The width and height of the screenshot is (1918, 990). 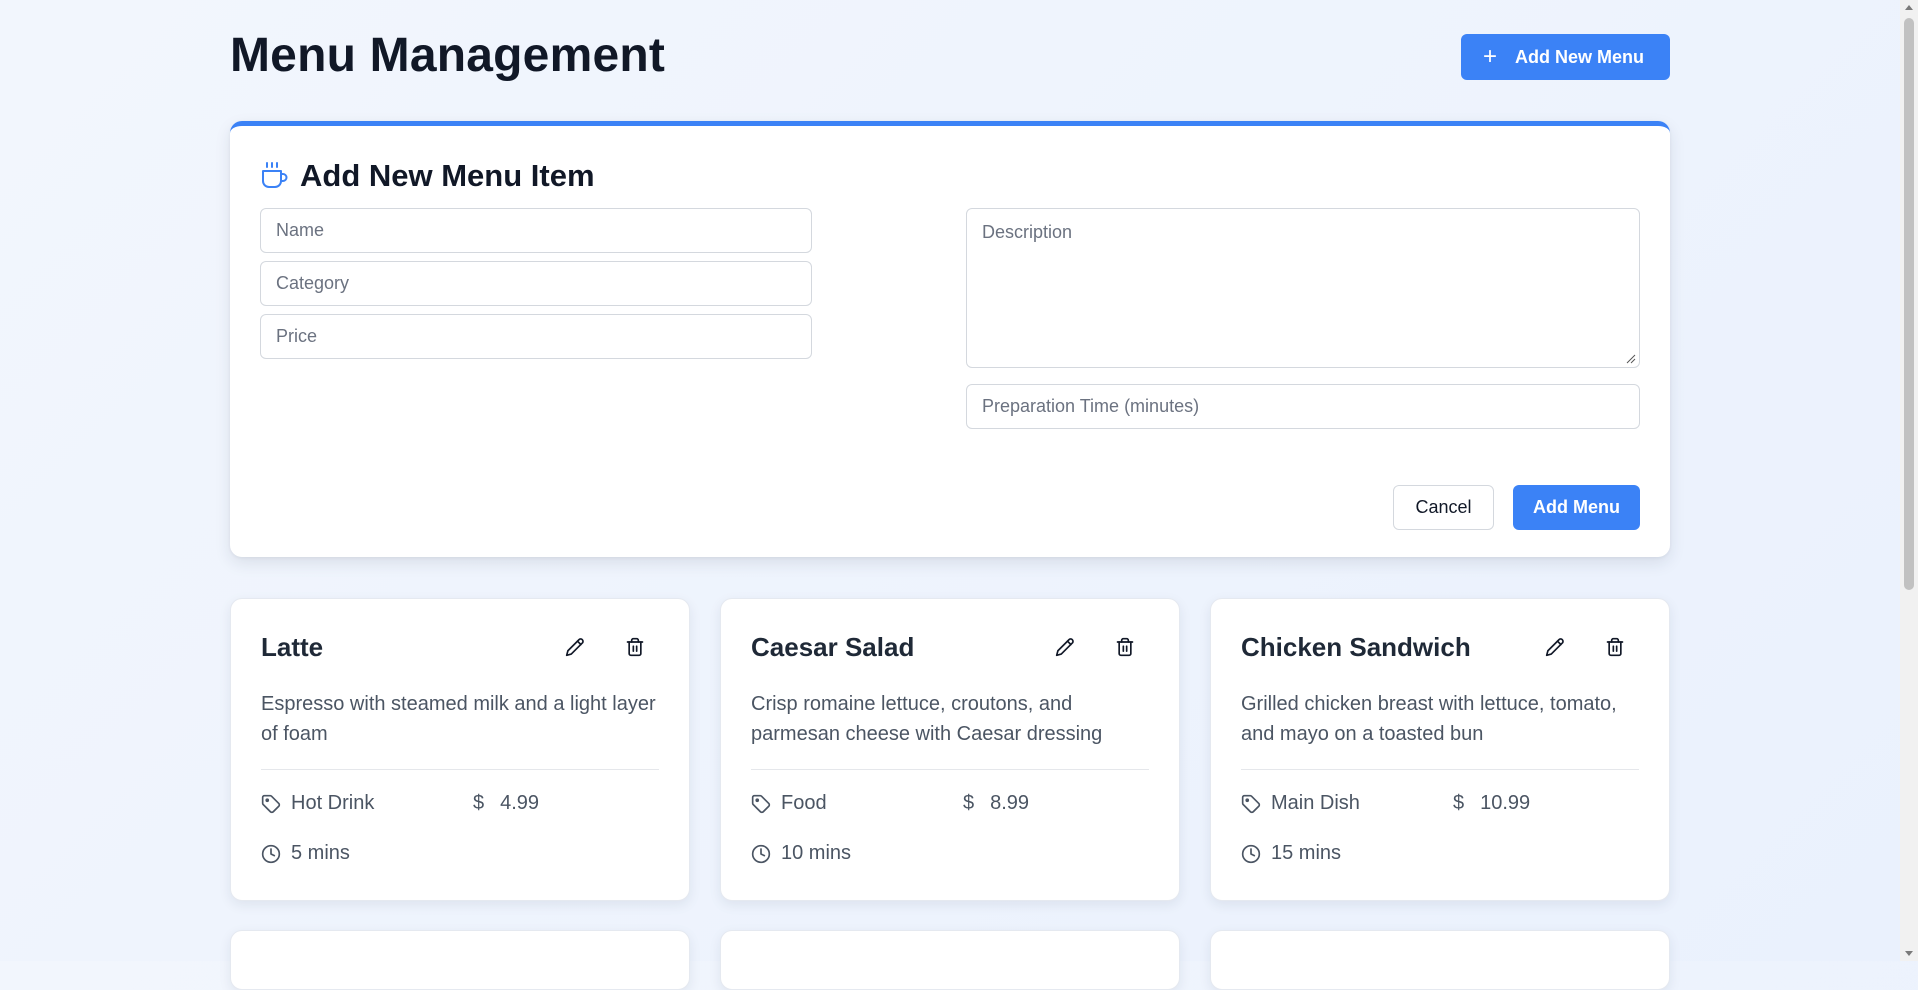 I want to click on menu-card-title: Caesar Salad, so click(x=833, y=647).